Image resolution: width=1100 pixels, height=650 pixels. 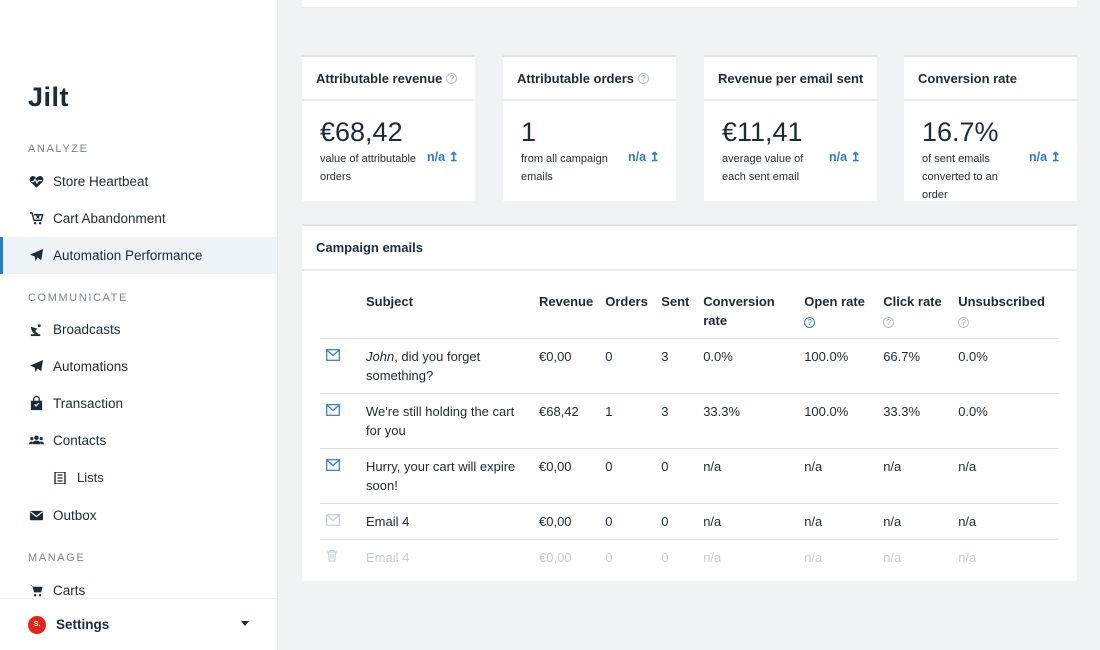 I want to click on column-header-subject: Subject, so click(x=446, y=312).